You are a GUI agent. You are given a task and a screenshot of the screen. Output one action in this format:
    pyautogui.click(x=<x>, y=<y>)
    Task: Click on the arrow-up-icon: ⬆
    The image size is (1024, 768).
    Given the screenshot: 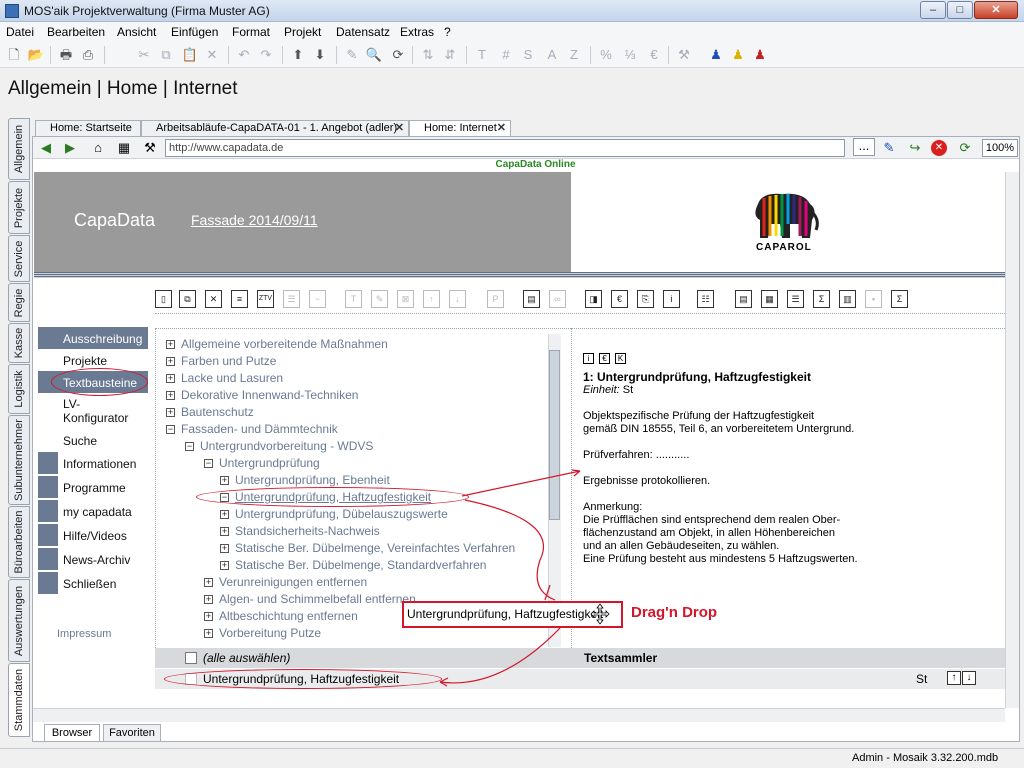 What is the action you would take?
    pyautogui.click(x=298, y=55)
    